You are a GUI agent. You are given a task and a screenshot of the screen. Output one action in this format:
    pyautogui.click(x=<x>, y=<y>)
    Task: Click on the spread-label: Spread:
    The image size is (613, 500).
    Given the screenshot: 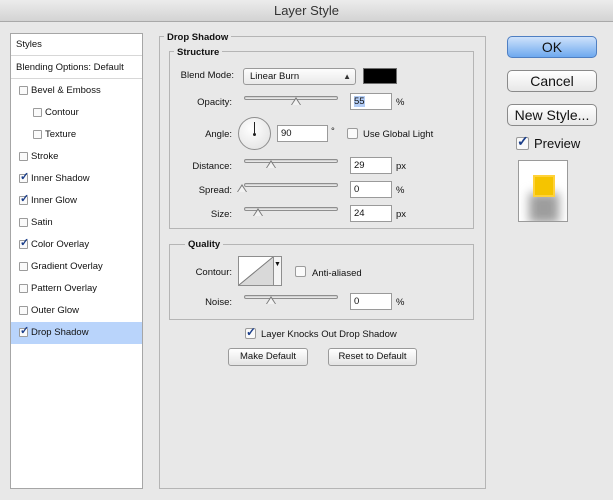 What is the action you would take?
    pyautogui.click(x=215, y=190)
    